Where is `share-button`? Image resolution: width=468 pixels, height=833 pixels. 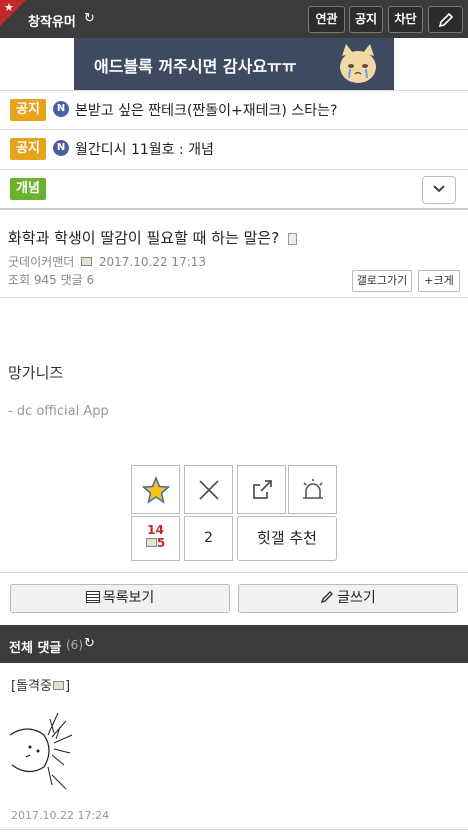
share-button is located at coordinates (261, 489).